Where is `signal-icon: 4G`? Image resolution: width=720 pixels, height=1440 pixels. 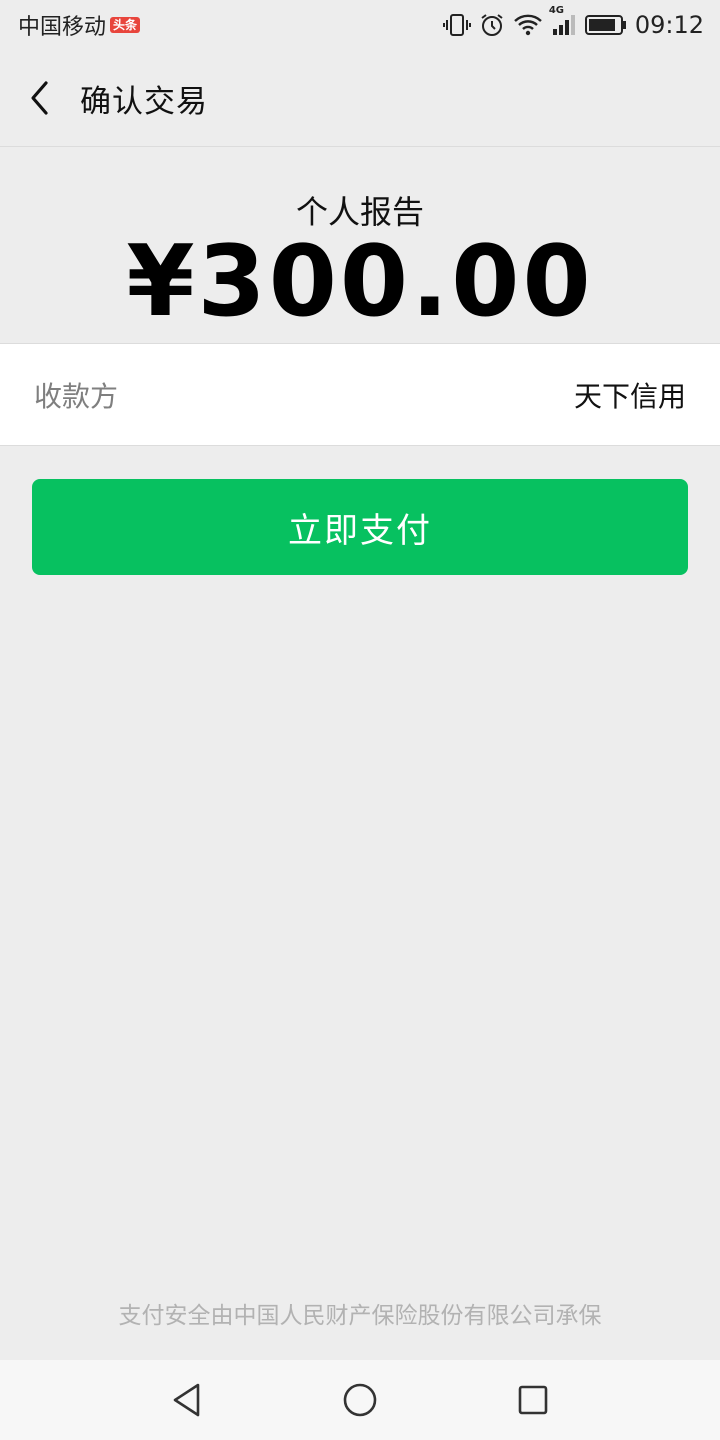
signal-icon: 4G is located at coordinates (563, 21).